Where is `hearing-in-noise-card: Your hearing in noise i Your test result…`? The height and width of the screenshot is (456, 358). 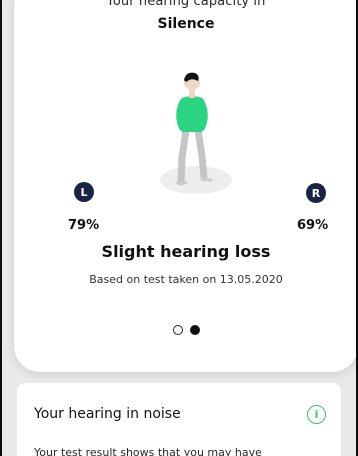
hearing-in-noise-card: Your hearing in noise i Your test result… is located at coordinates (179, 419).